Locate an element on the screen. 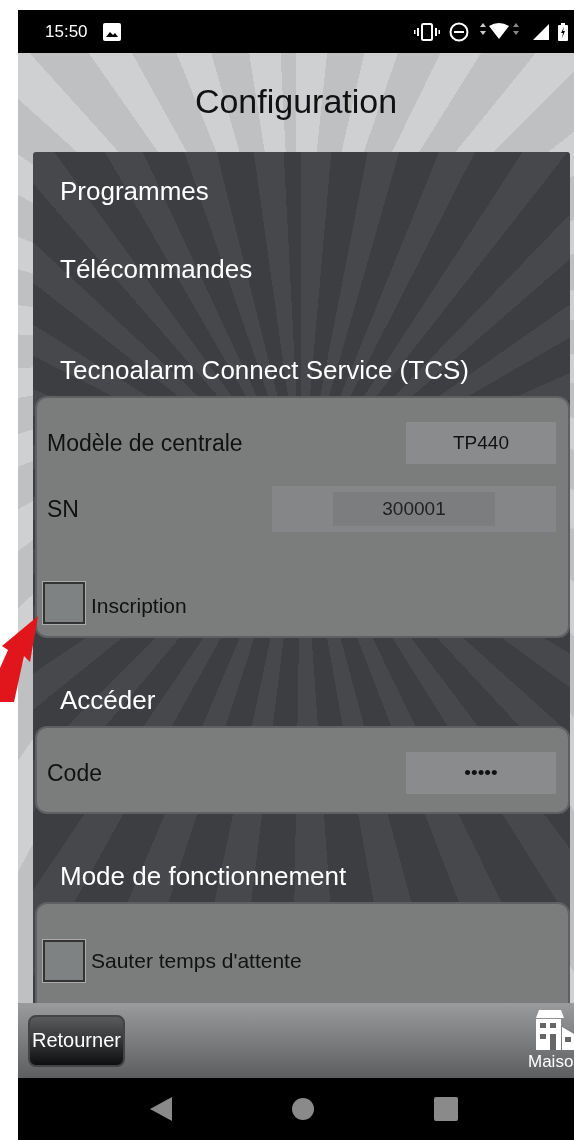 Image resolution: width=574 pixels, height=1140 pixels. do-not-disturb-icon is located at coordinates (459, 31).